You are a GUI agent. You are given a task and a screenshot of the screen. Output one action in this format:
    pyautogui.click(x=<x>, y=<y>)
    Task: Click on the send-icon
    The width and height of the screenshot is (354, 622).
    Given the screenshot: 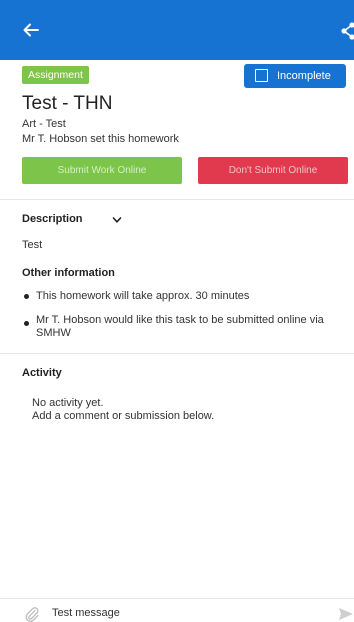 What is the action you would take?
    pyautogui.click(x=346, y=614)
    